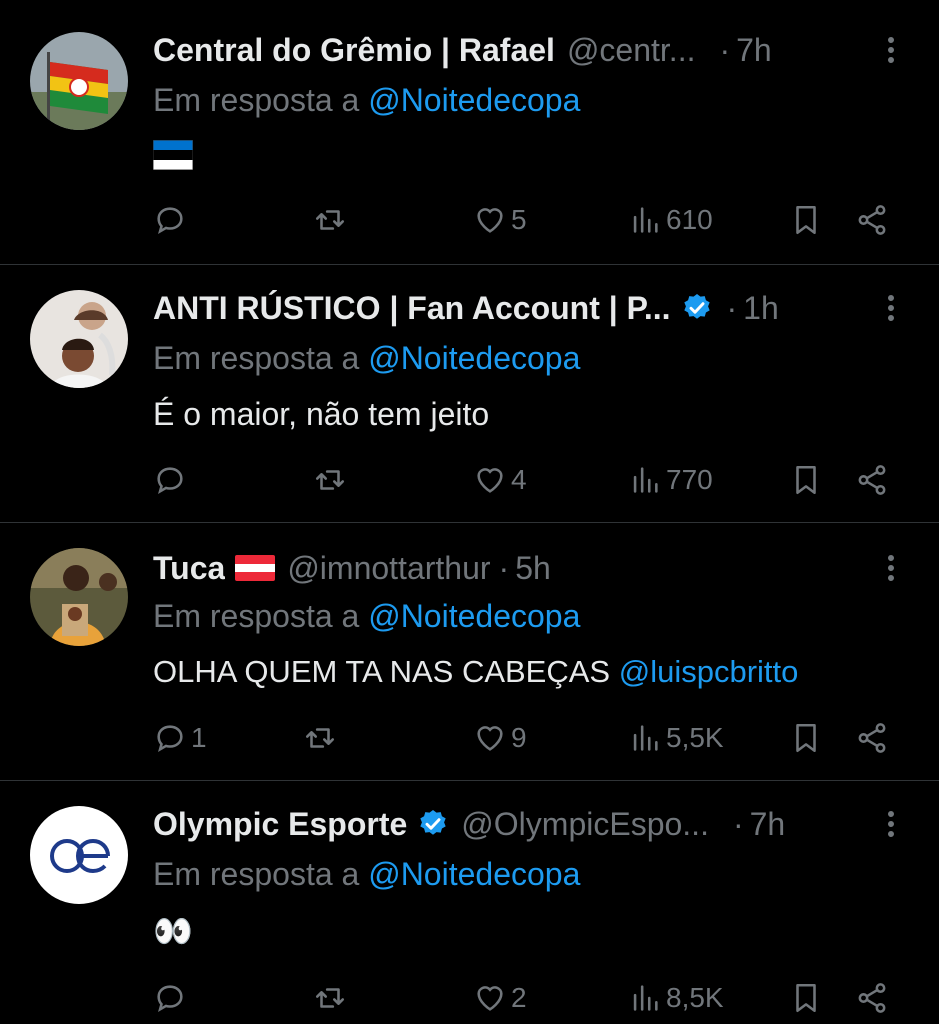 The height and width of the screenshot is (1024, 939). I want to click on tweet-actions: 1 9 5,5K, so click(533, 738).